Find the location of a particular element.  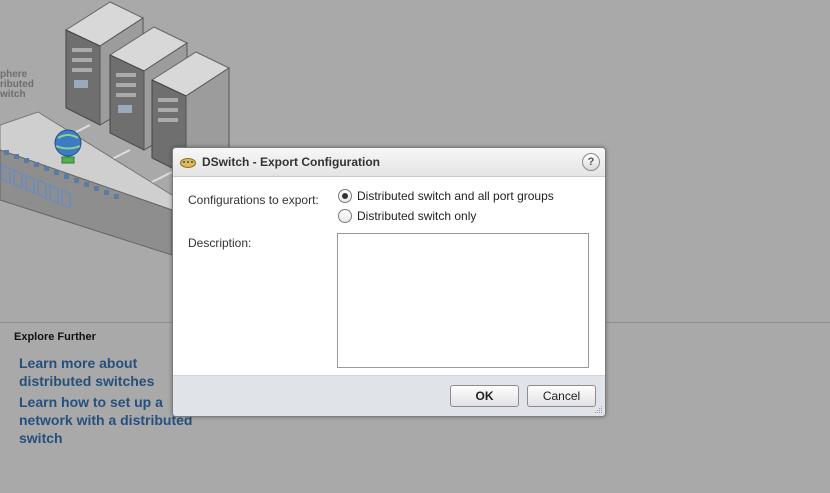

vds-label-line: witch is located at coordinates (13, 94).